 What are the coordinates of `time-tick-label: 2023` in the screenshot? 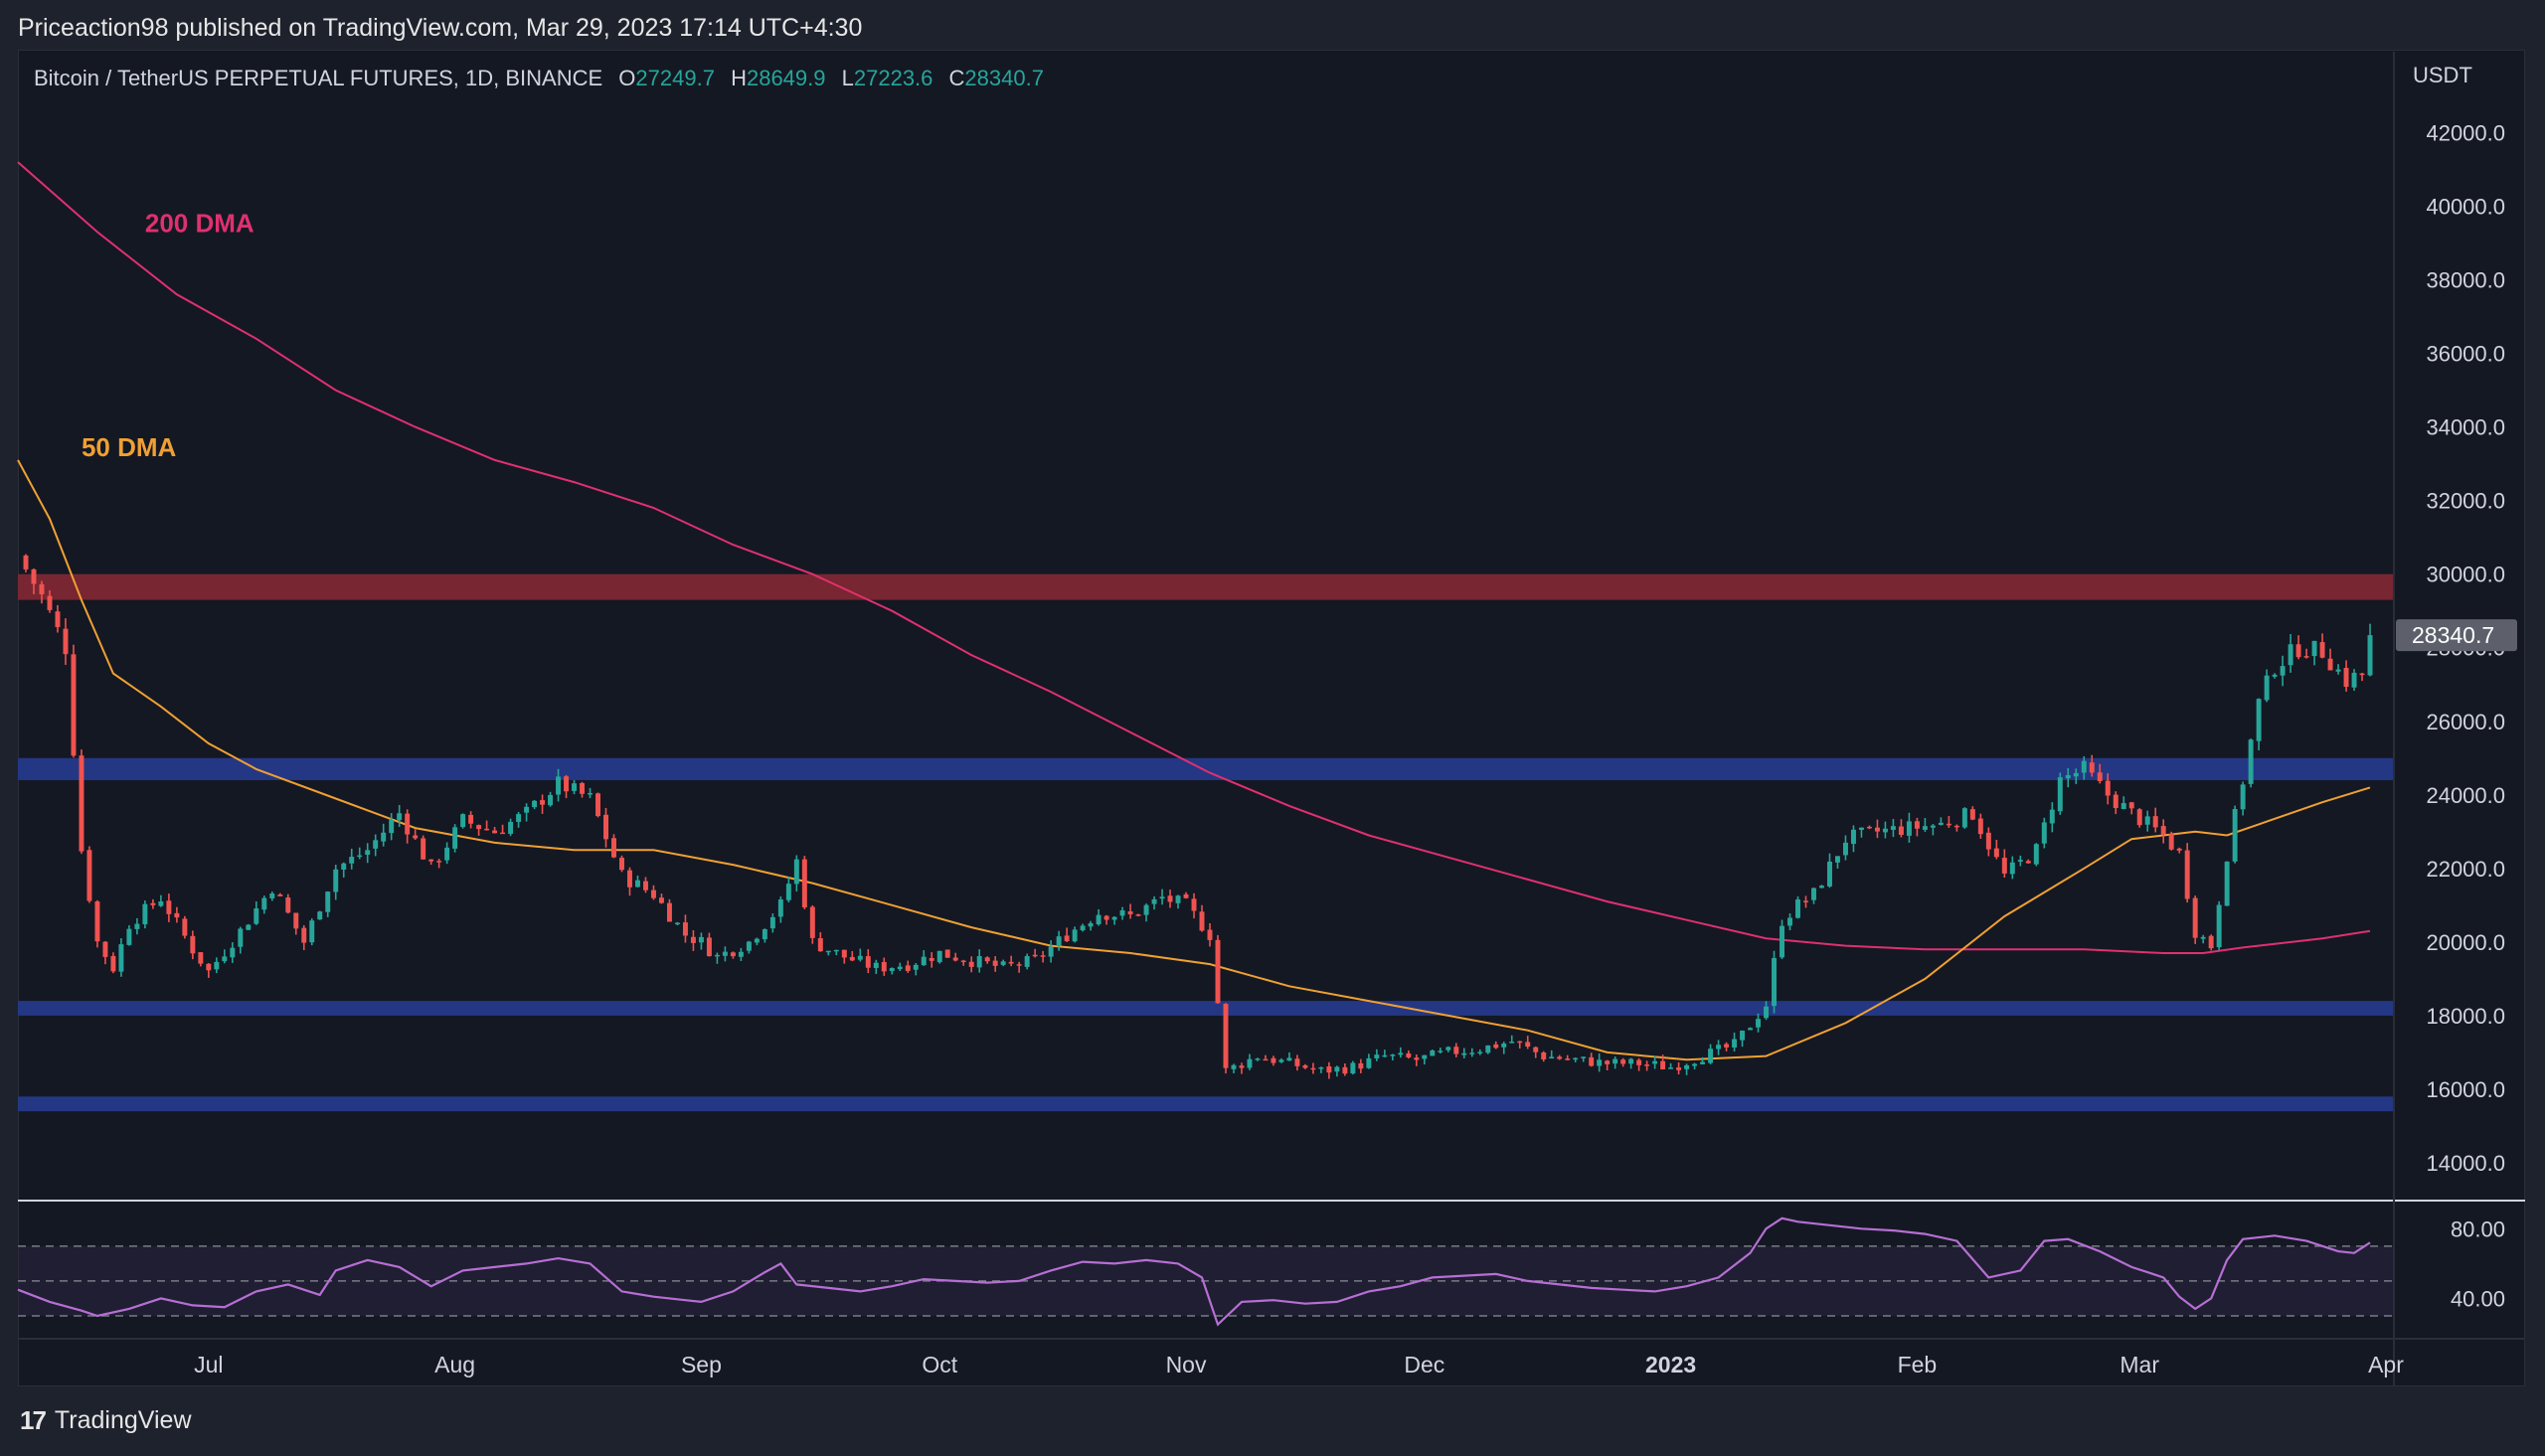 It's located at (1670, 1364).